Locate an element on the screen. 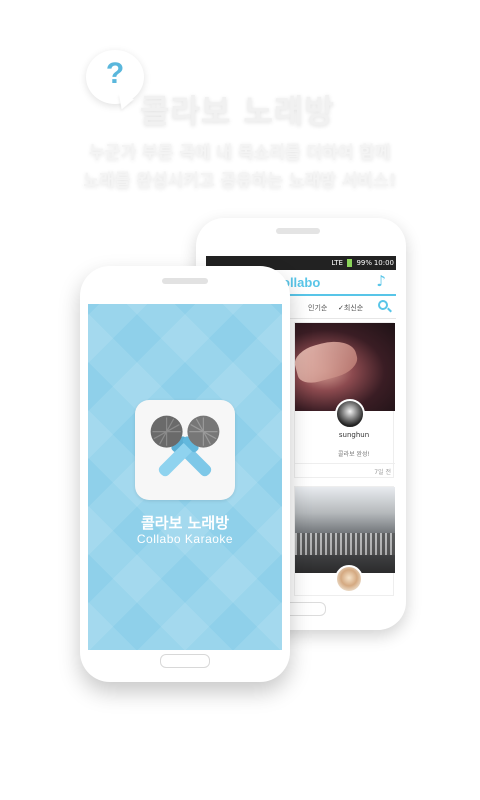 The width and height of the screenshot is (480, 800). promo-tagline-line1: 누군가 부른 곡에 내 목소리를 더하여 함께 is located at coordinates (240, 153).